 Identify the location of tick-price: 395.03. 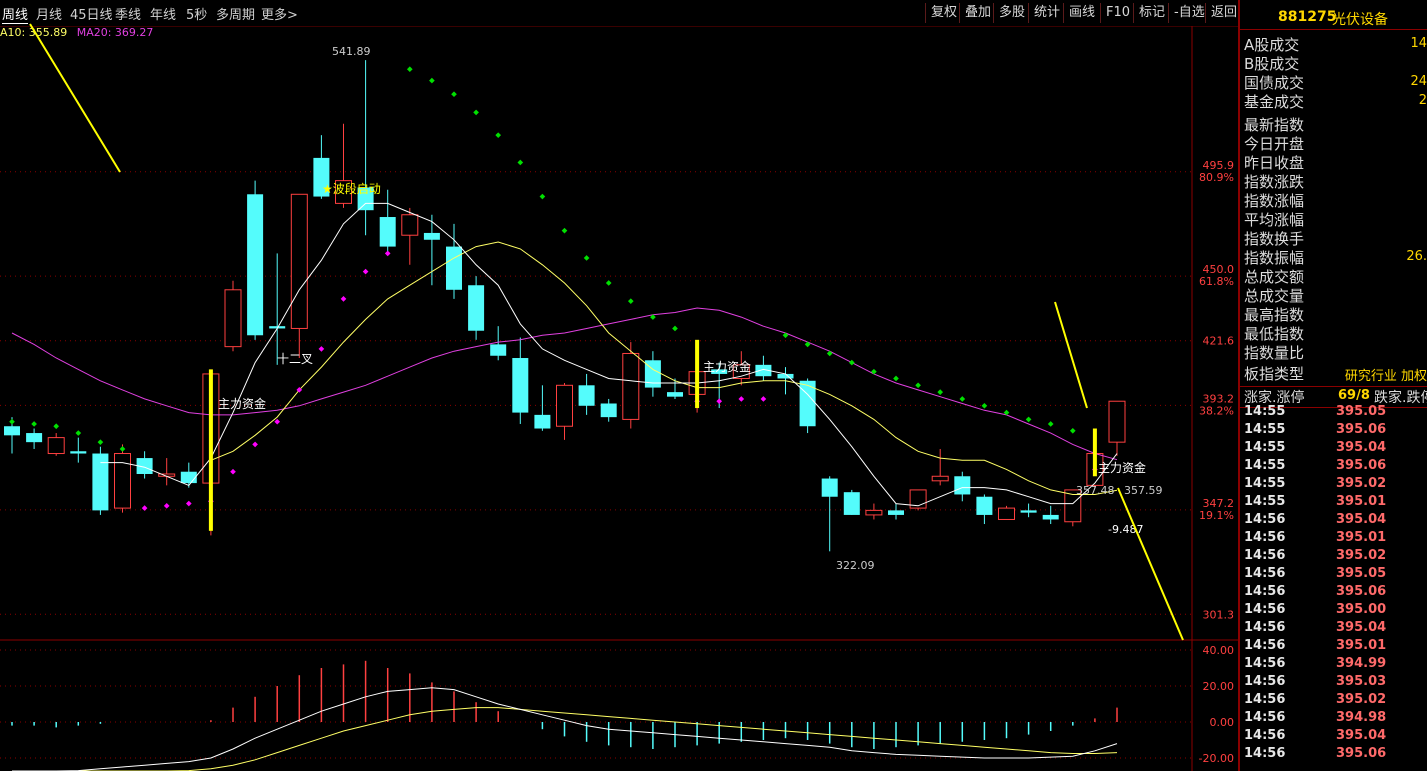
(1361, 681).